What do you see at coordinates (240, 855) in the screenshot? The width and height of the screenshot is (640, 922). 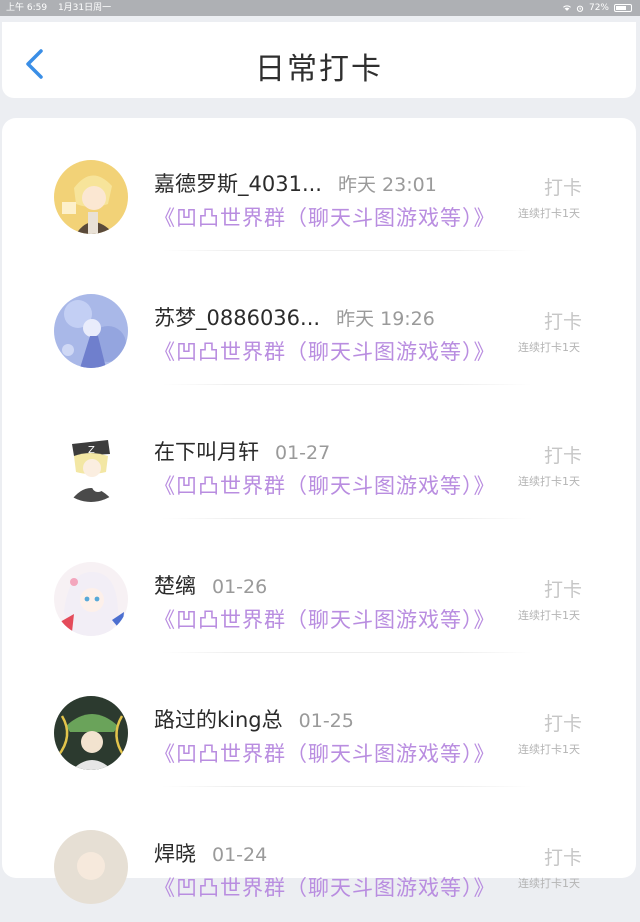 I see `checkin-time: 01-24` at bounding box center [240, 855].